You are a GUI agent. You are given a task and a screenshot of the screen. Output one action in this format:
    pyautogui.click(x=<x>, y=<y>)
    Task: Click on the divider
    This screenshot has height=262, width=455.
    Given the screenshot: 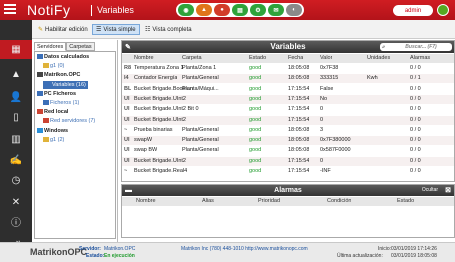 What is the action you would take?
    pyautogui.click(x=91, y=10)
    